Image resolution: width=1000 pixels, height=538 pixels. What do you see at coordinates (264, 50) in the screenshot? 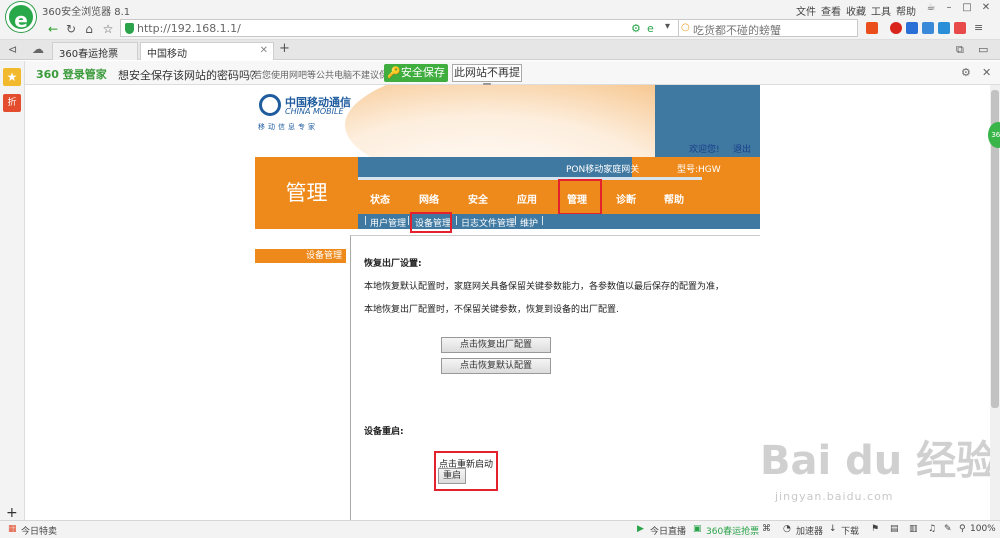
I see `tab-close-icon: ✕` at bounding box center [264, 50].